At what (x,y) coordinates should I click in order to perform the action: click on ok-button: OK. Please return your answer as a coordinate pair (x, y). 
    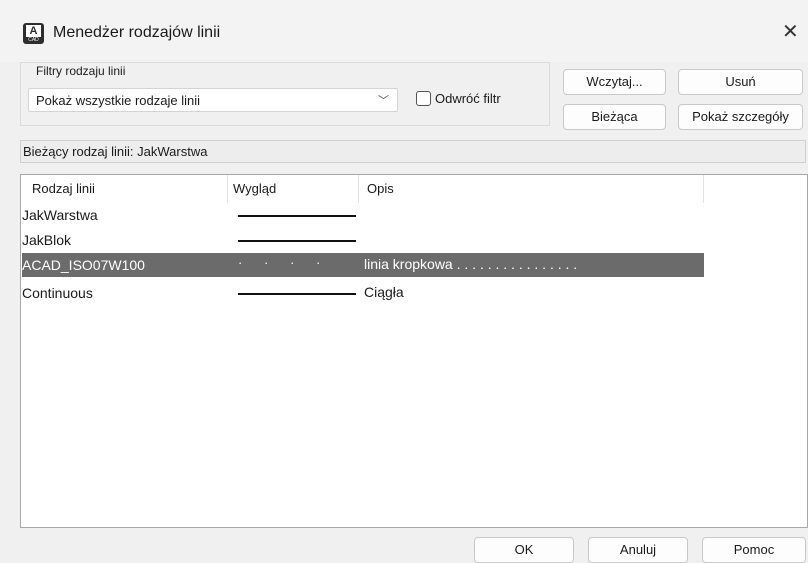
    Looking at the image, I should click on (524, 550).